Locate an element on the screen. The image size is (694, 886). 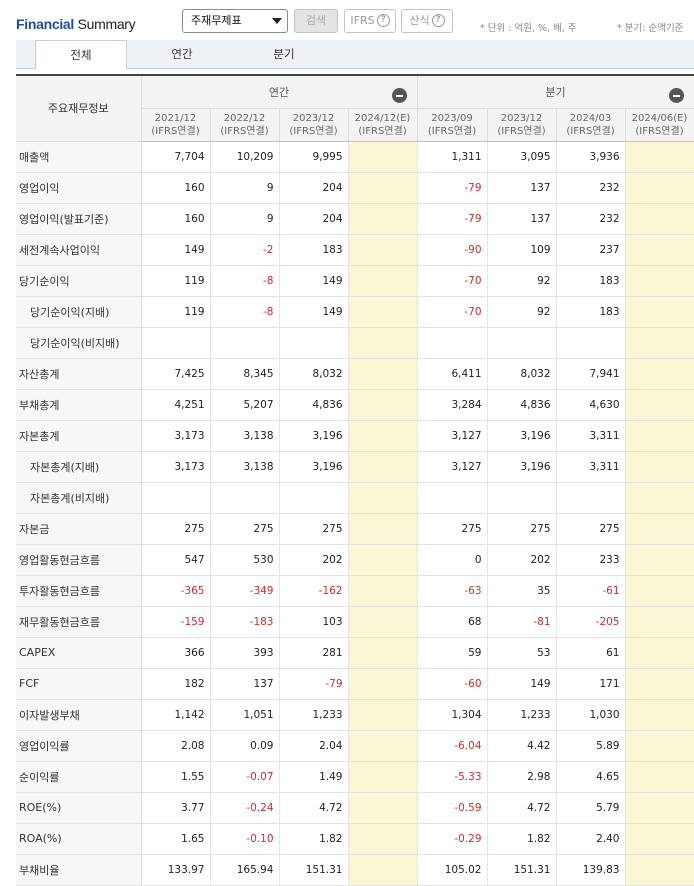
value-cell: -162 is located at coordinates (314, 591).